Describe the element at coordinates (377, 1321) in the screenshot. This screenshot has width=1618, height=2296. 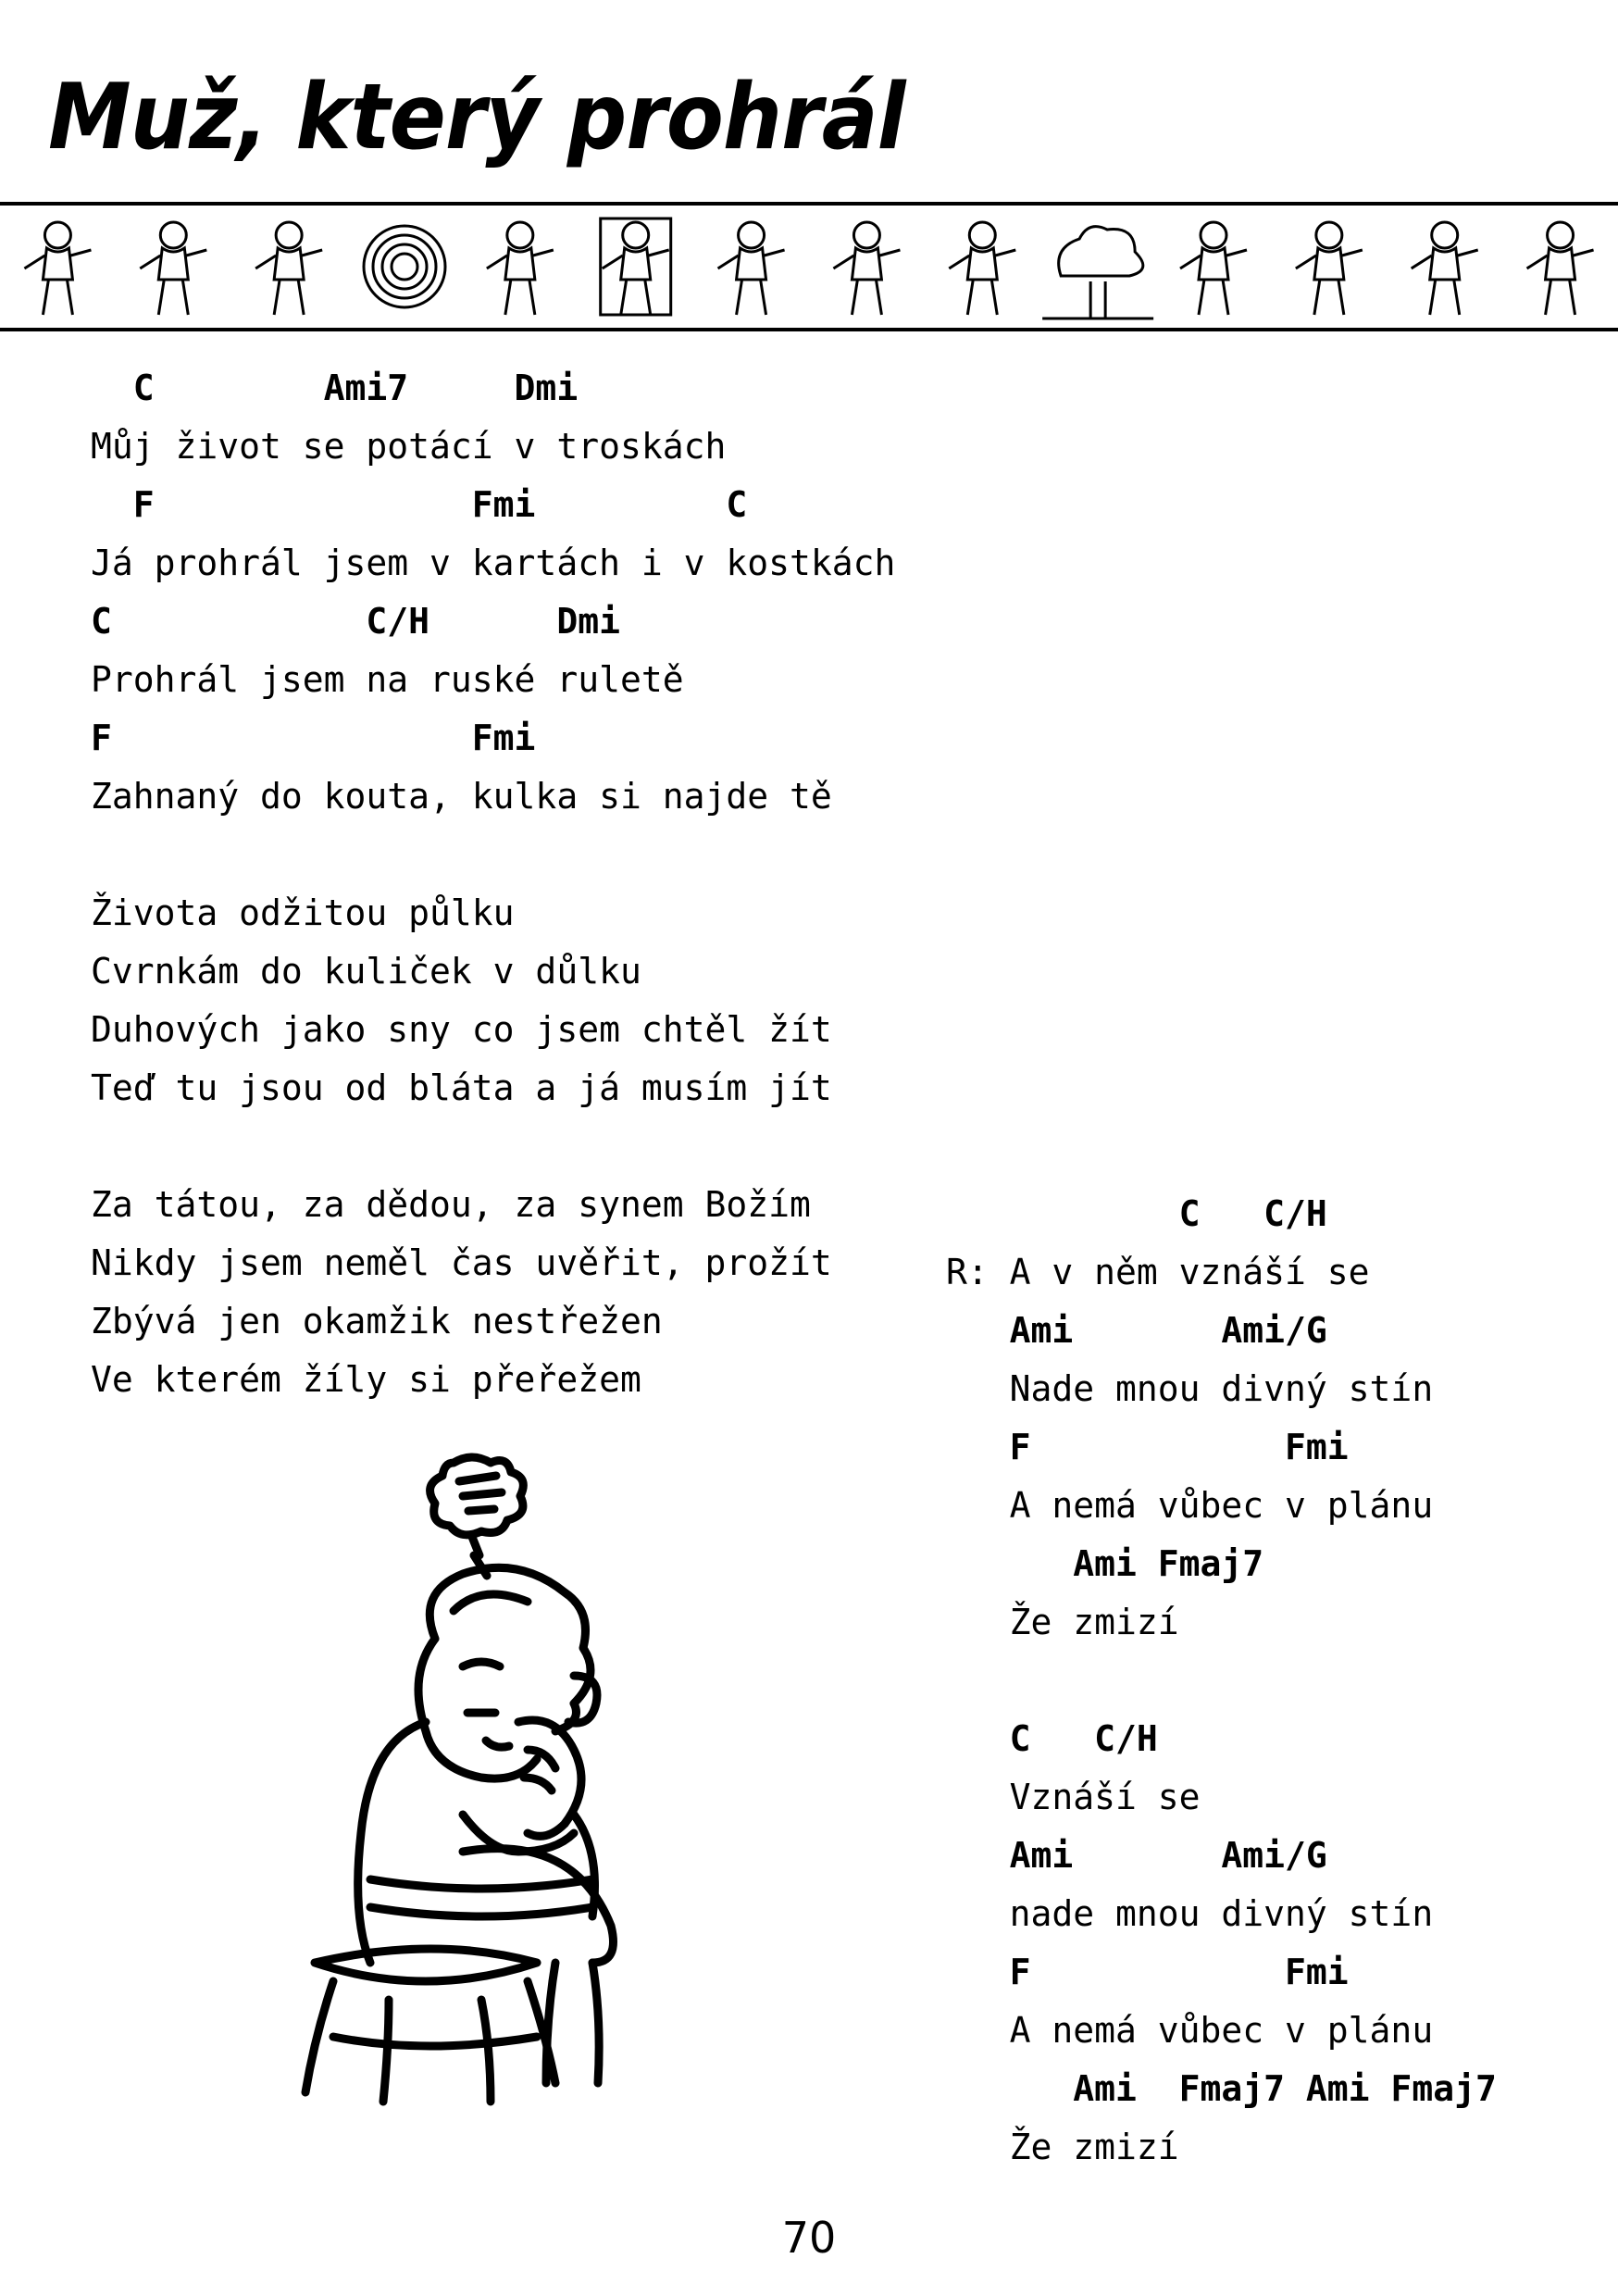
I see `lyric-line: Zbývá jen okamžik nestřežen` at that location.